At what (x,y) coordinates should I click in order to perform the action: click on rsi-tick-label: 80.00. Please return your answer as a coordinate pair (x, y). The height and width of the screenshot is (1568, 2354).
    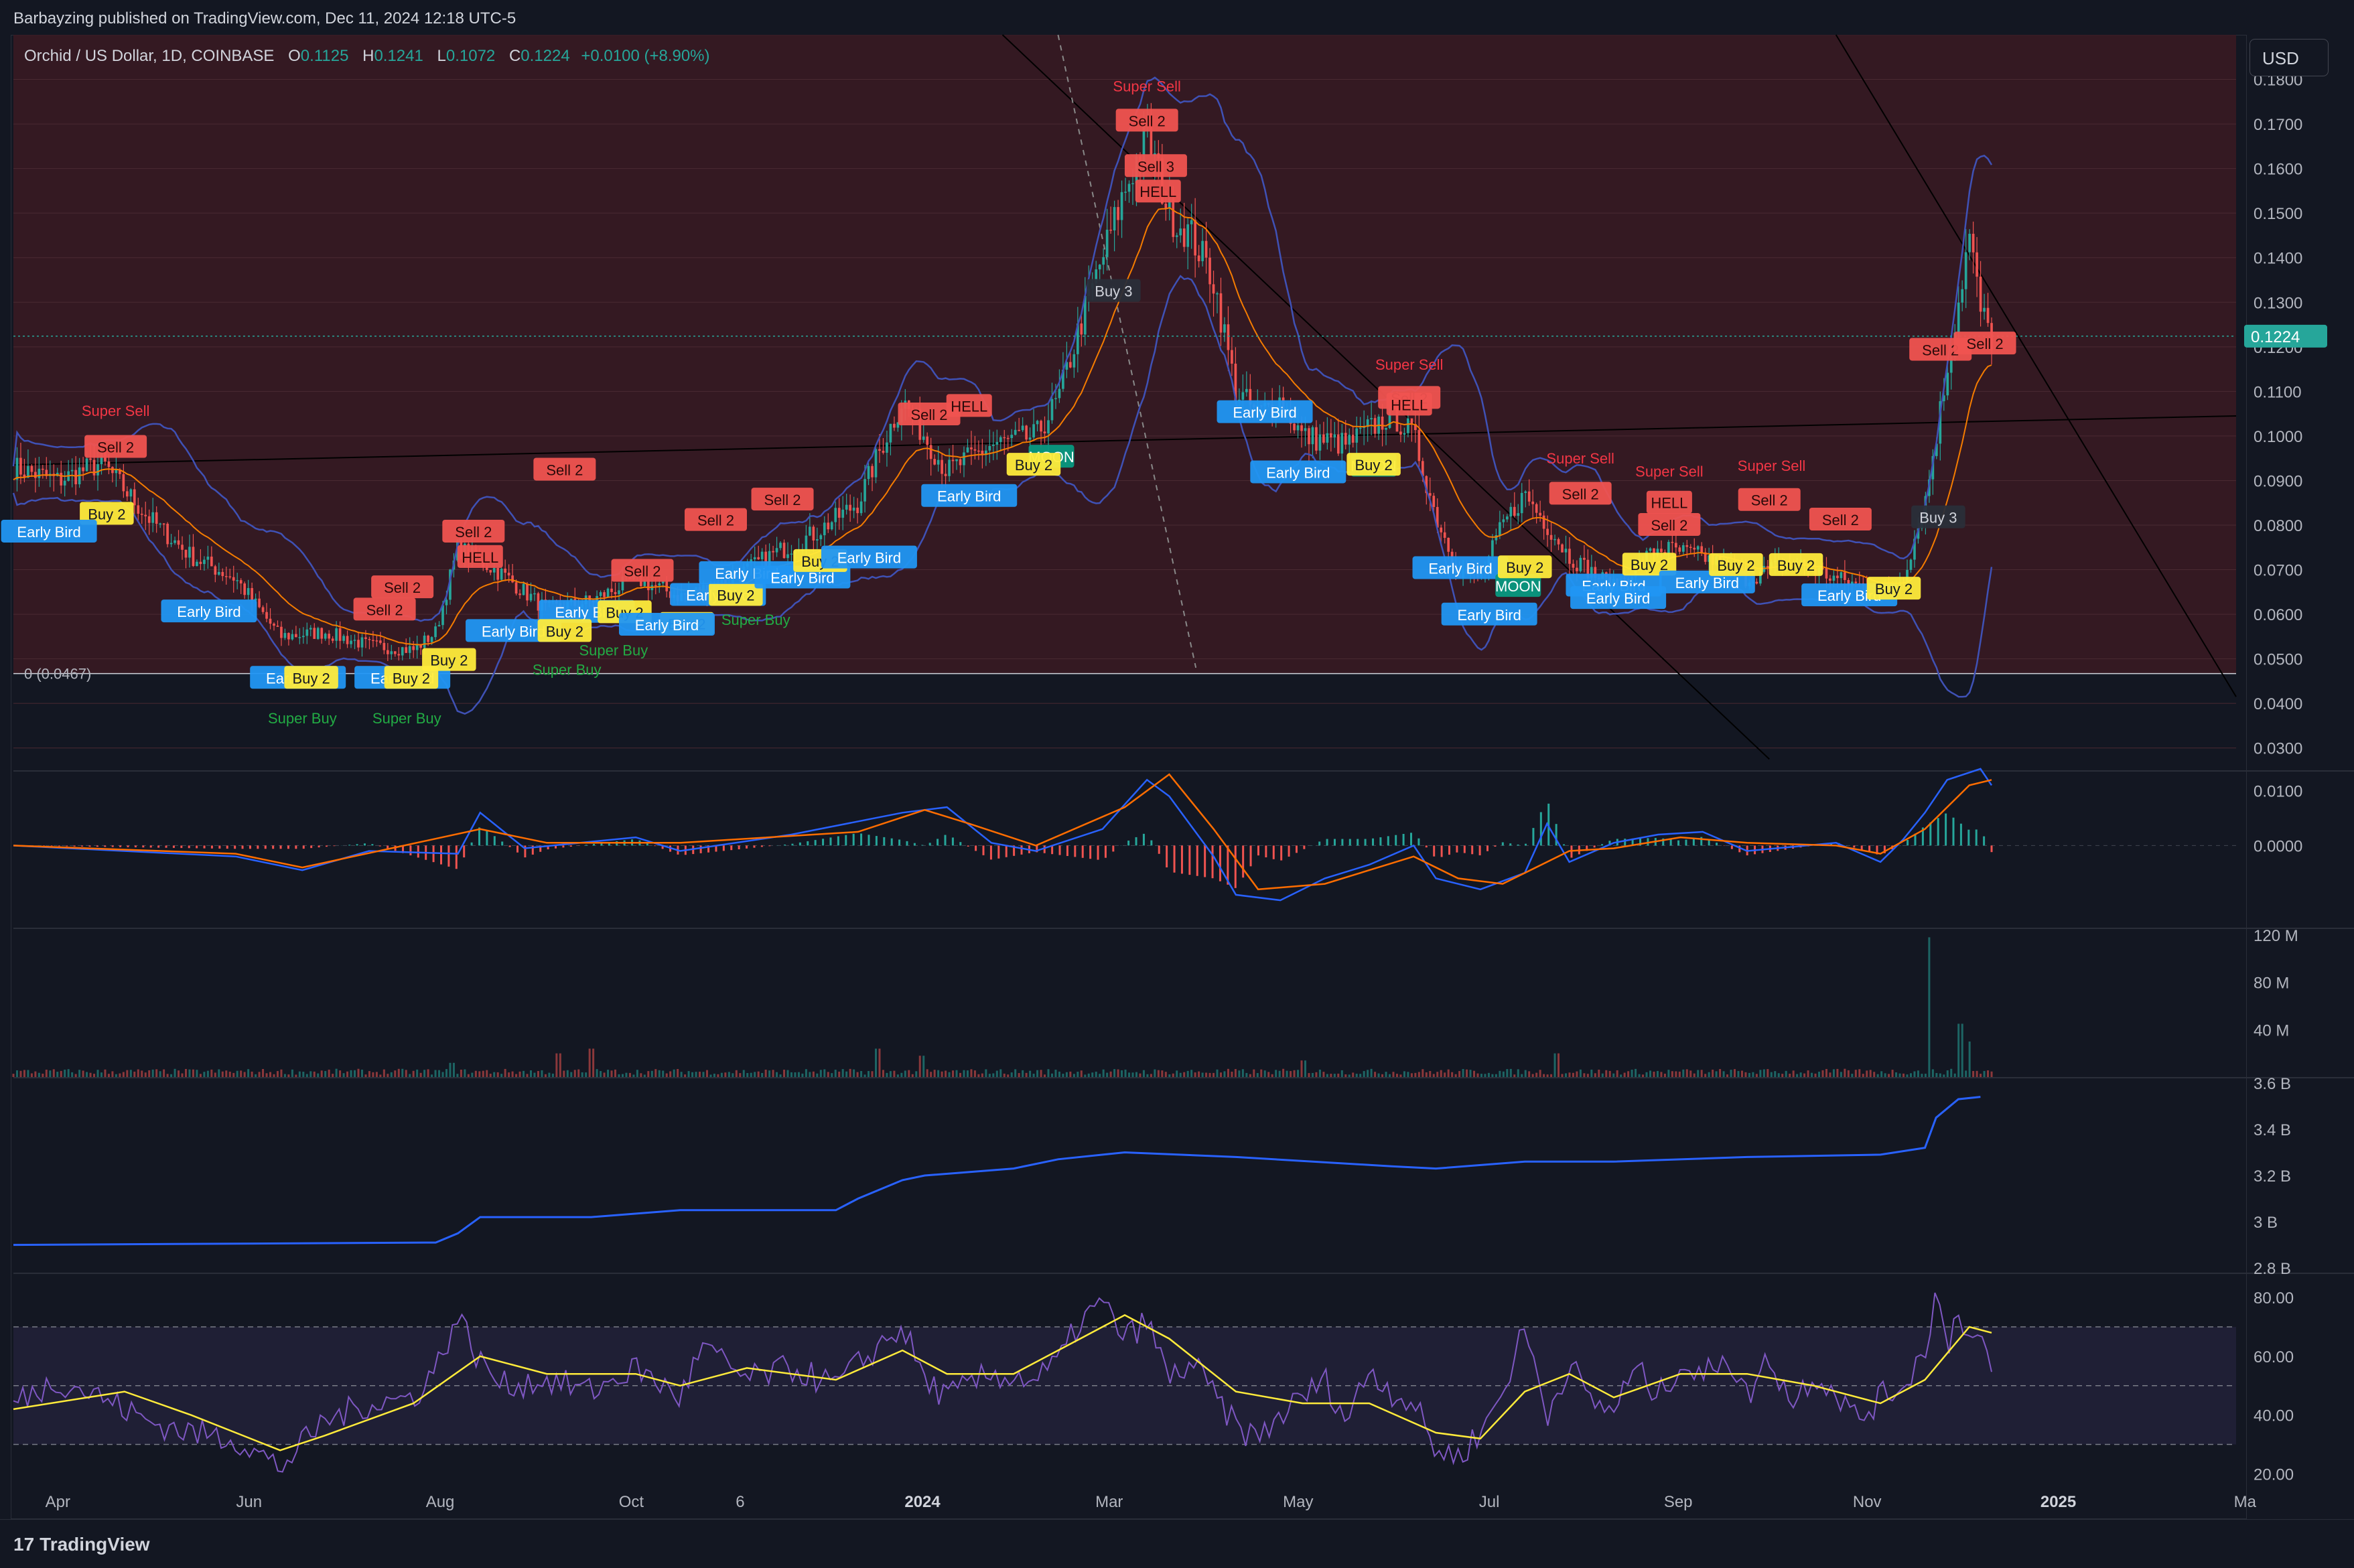
    Looking at the image, I should click on (2274, 1298).